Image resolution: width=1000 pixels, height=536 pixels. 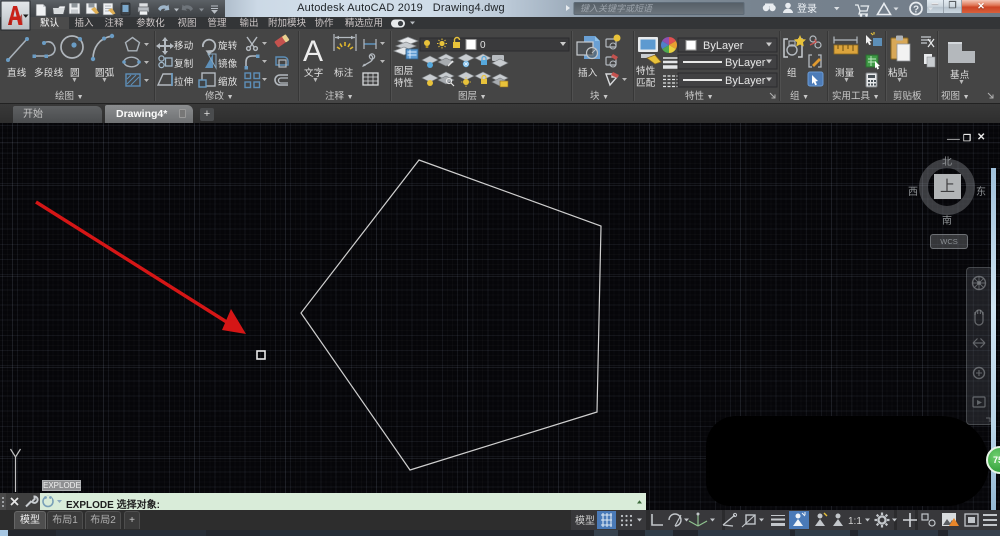 I want to click on svg-text: 0, so click(x=483, y=45).